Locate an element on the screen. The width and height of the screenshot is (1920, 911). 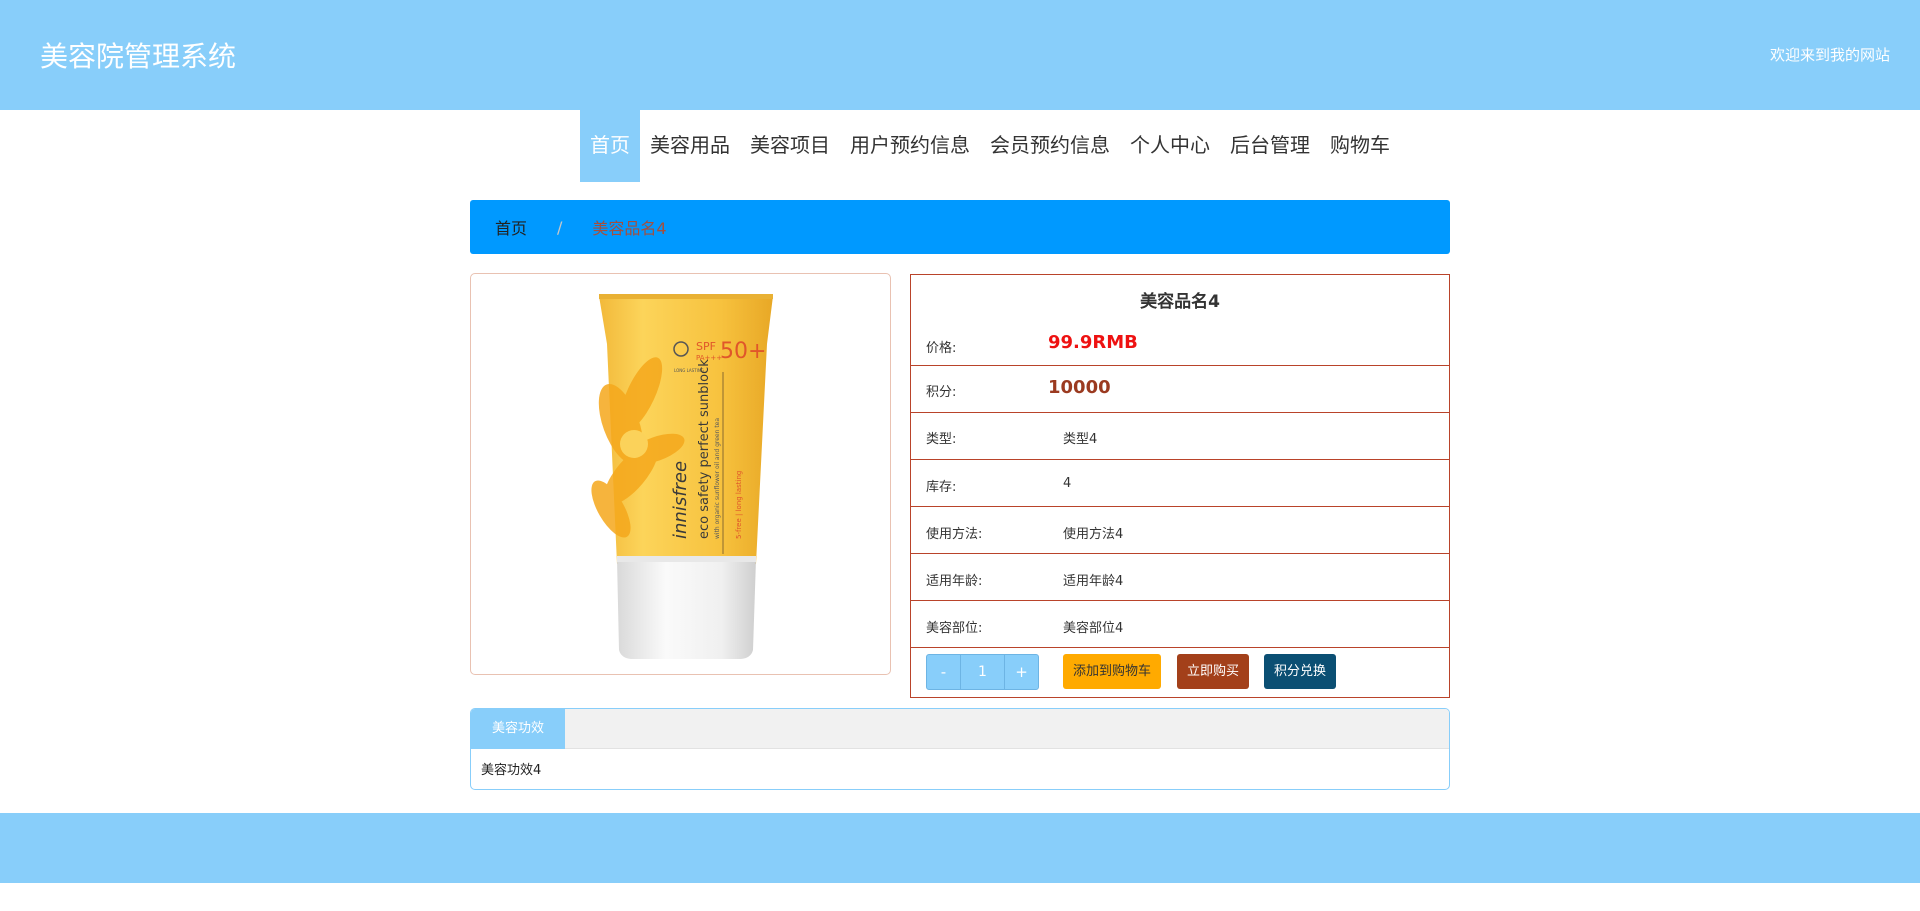
add-to-cart-button: 添加到购物车 is located at coordinates (1112, 671).